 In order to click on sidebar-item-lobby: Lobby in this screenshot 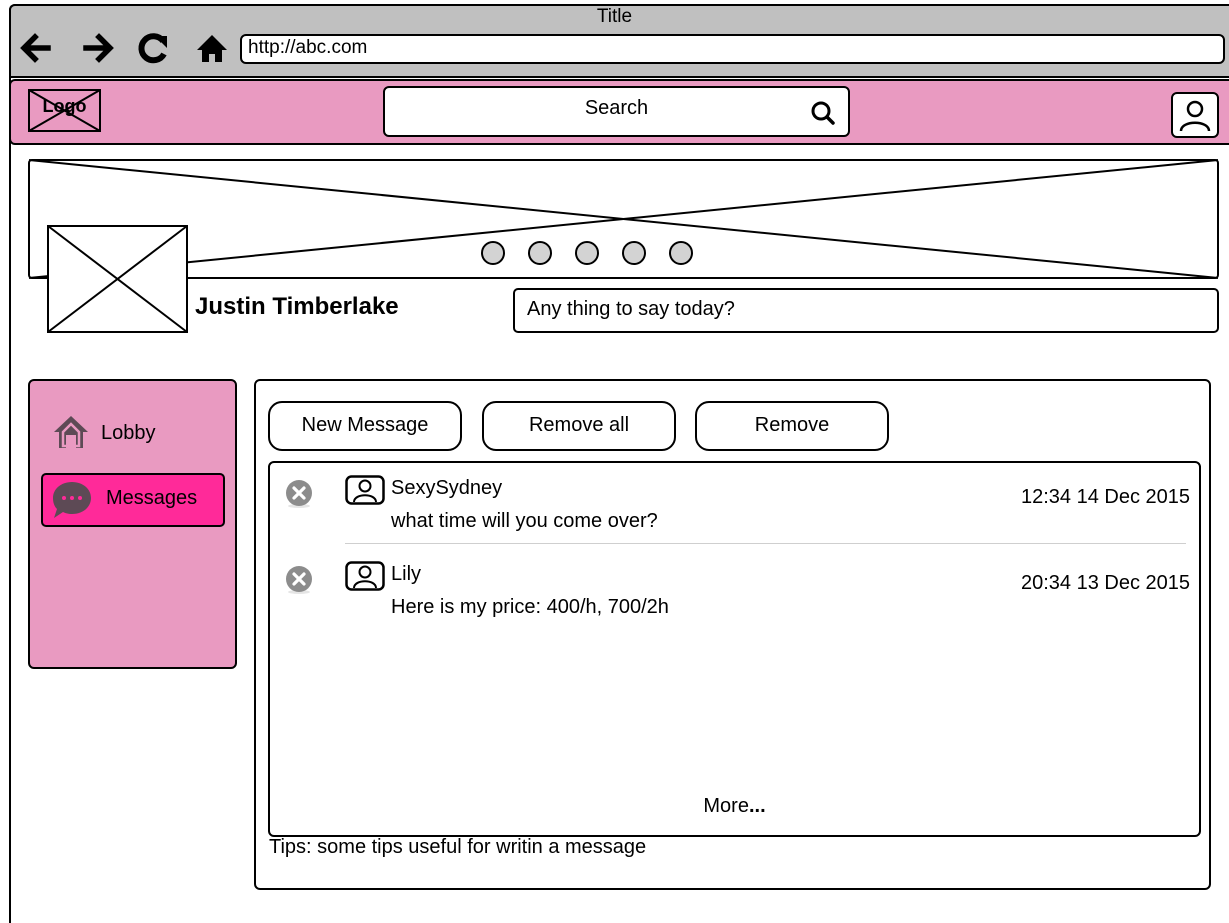, I will do `click(140, 433)`.